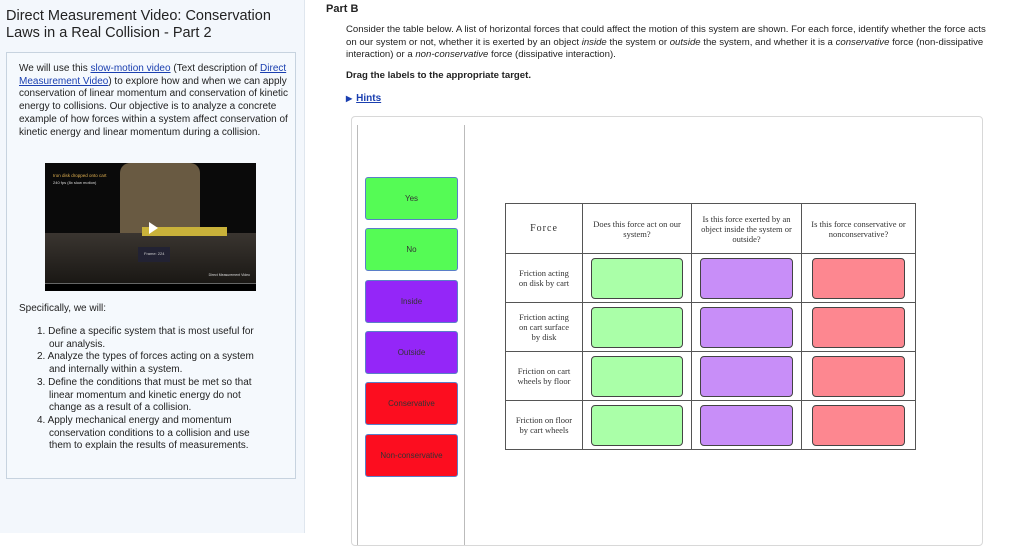  I want to click on intro-text-2: (Text description of, so click(215, 68).